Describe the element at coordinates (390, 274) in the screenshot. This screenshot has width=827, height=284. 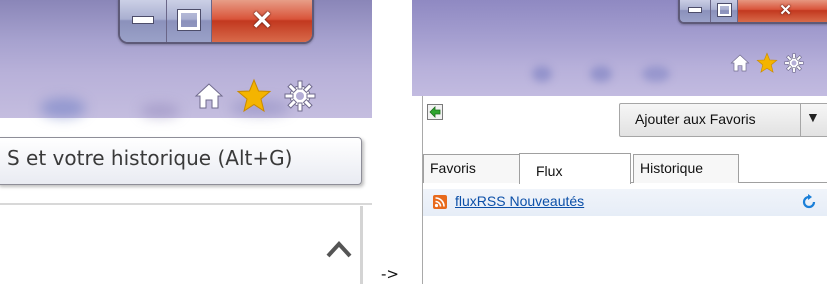
I see `transition-arrow: ->` at that location.